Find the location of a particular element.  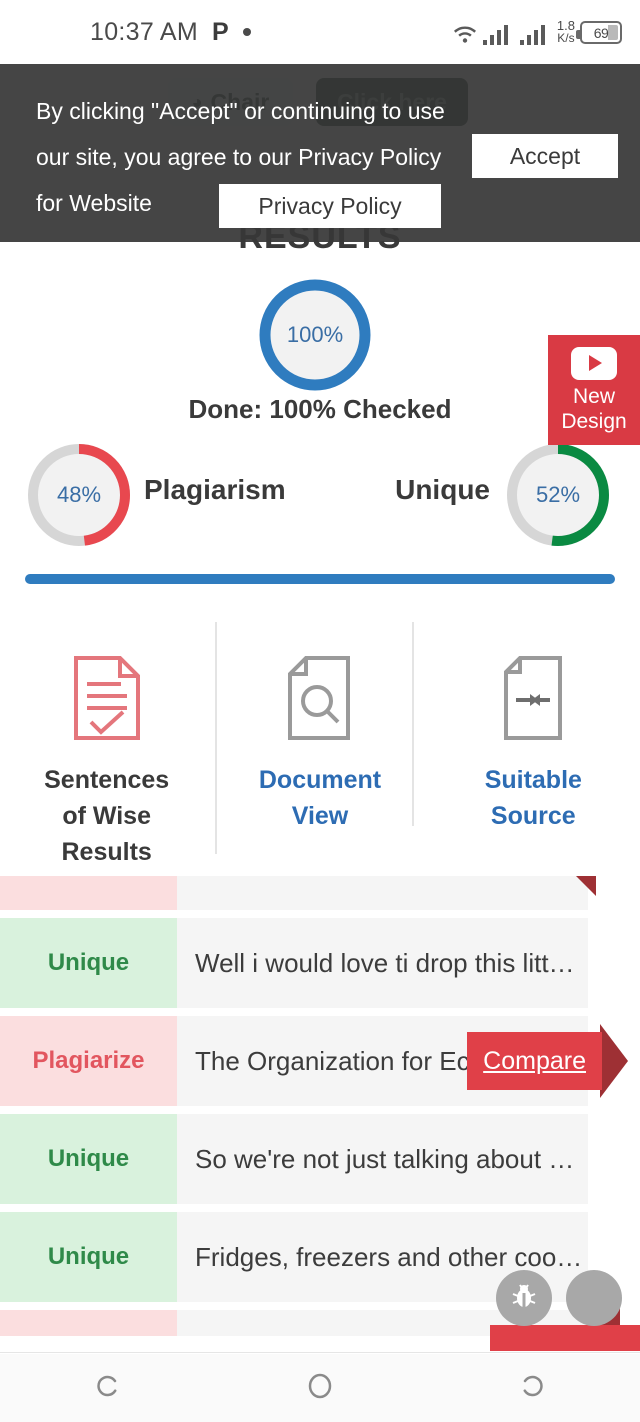

nav-home-button is located at coordinates (320, 1388).